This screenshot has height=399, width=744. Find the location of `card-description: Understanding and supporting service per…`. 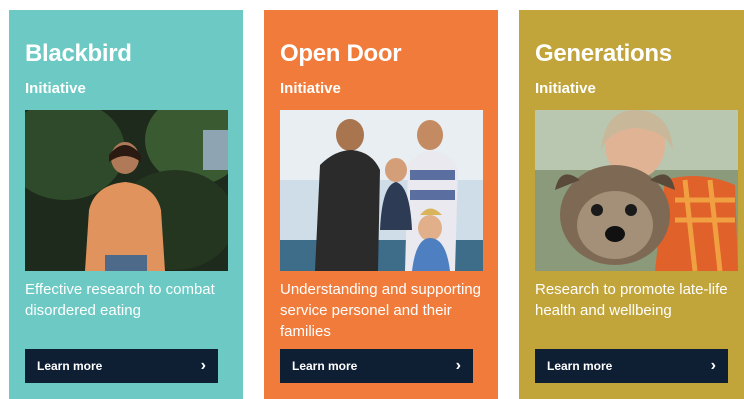

card-description: Understanding and supporting service per… is located at coordinates (380, 310).